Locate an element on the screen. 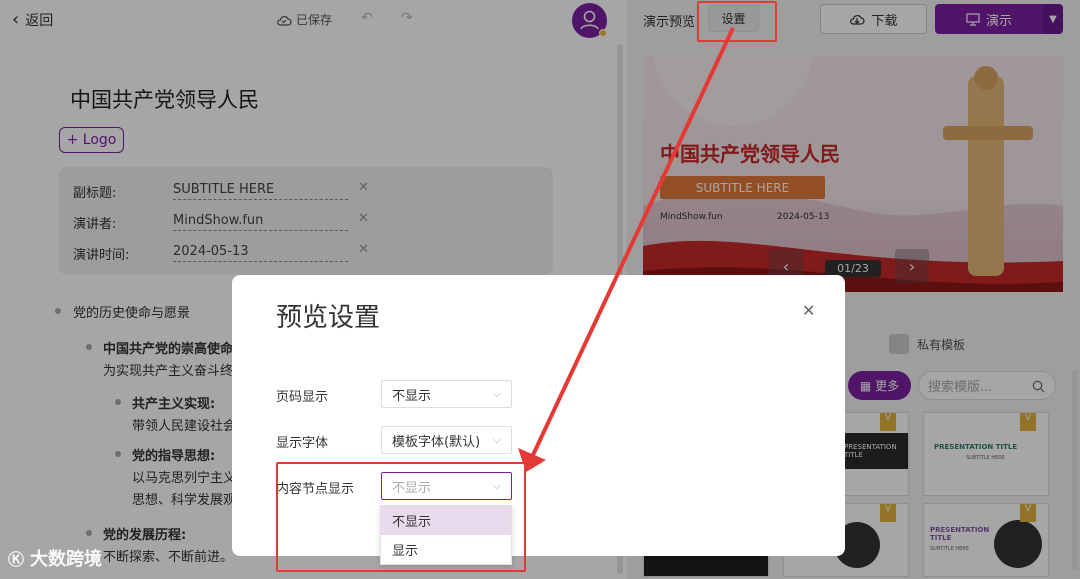 This screenshot has height=579, width=1080. watermark-logo-icon: Ⓚ is located at coordinates (16, 559).